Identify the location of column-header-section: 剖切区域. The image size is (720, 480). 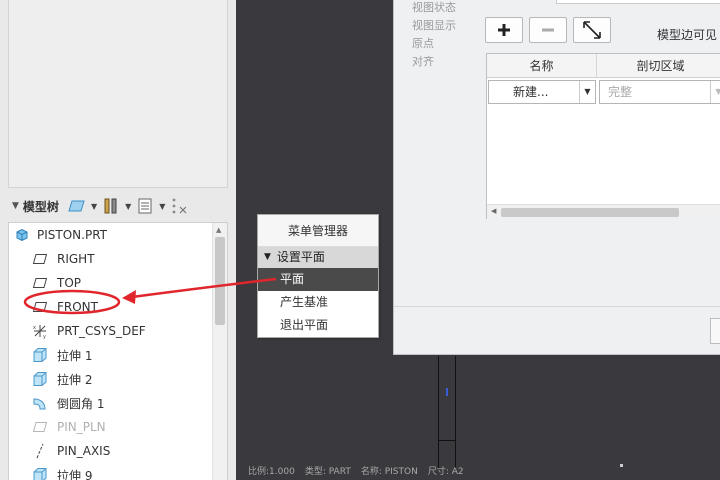
(658, 66).